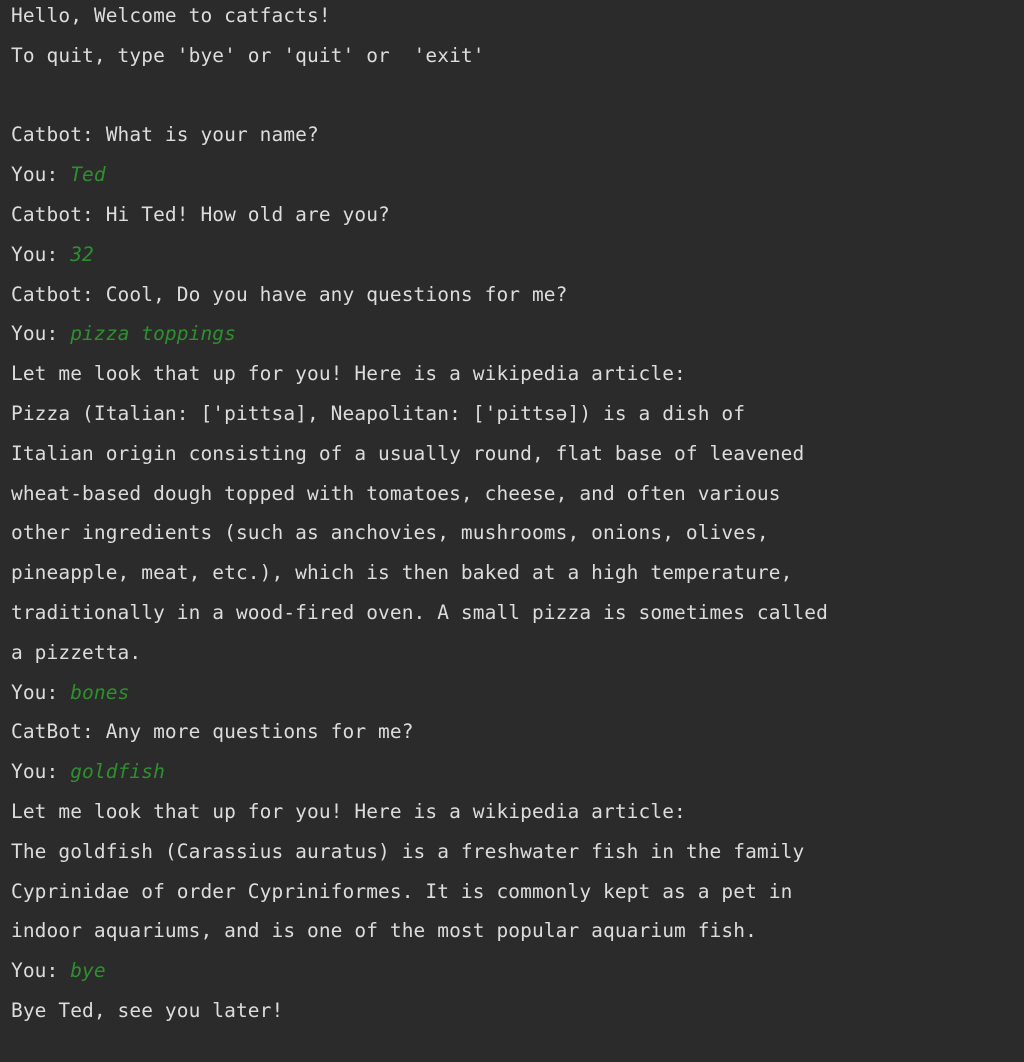 The image size is (1024, 1062). What do you see at coordinates (100, 692) in the screenshot?
I see `user-input-text: bones` at bounding box center [100, 692].